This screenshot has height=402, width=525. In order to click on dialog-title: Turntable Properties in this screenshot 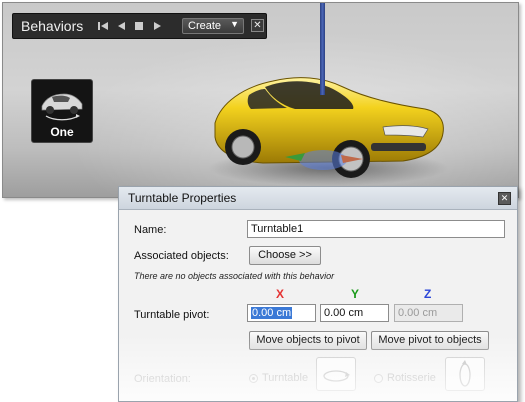, I will do `click(182, 198)`.